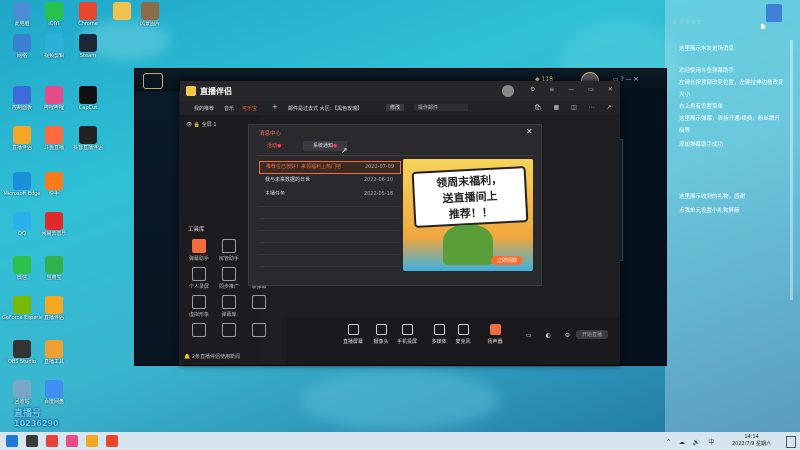 This screenshot has width=800, height=450. I want to click on message-row: 推荐位已放好！来领福利上热门吧 2022-07-09, so click(330, 167).